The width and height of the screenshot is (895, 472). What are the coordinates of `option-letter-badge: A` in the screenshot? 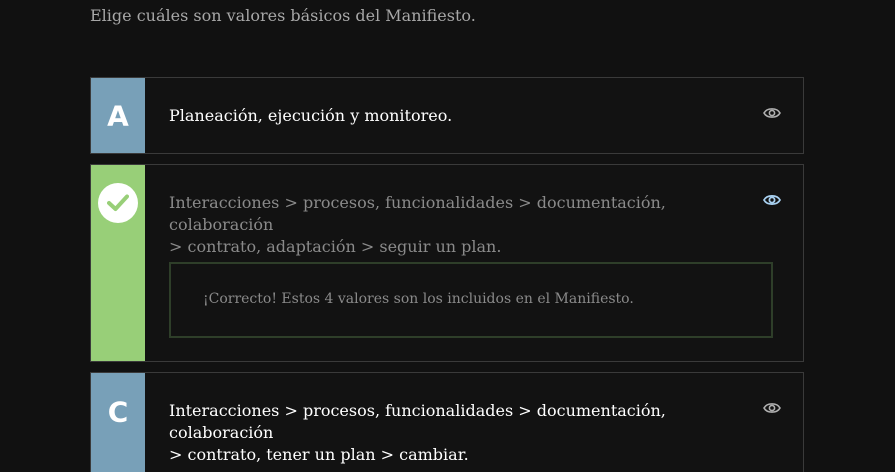 It's located at (118, 115).